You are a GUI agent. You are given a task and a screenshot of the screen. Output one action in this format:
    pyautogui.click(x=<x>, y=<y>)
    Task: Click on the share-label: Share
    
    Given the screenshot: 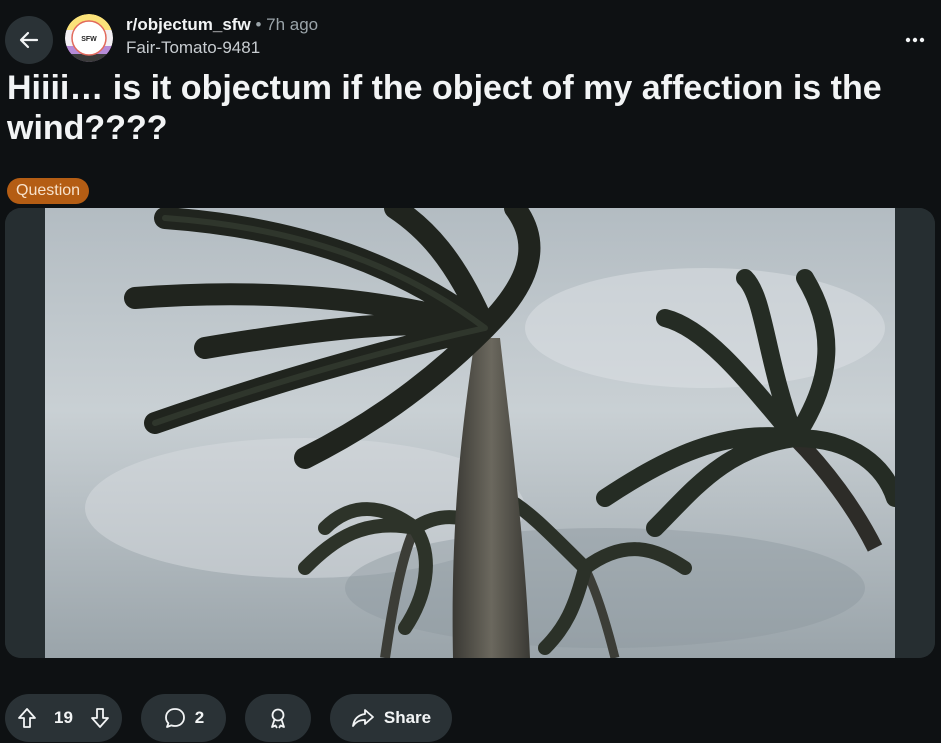 What is the action you would take?
    pyautogui.click(x=407, y=717)
    